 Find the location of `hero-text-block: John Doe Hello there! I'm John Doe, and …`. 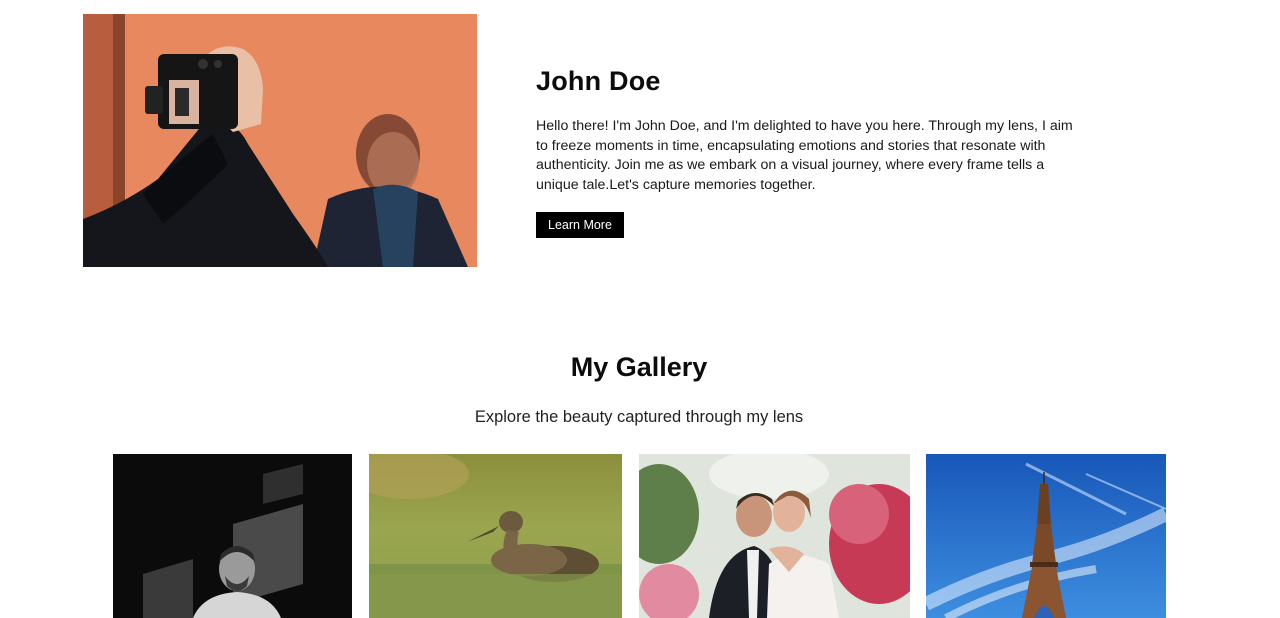

hero-text-block: John Doe Hello there! I'm John Doe, and … is located at coordinates (816, 152).